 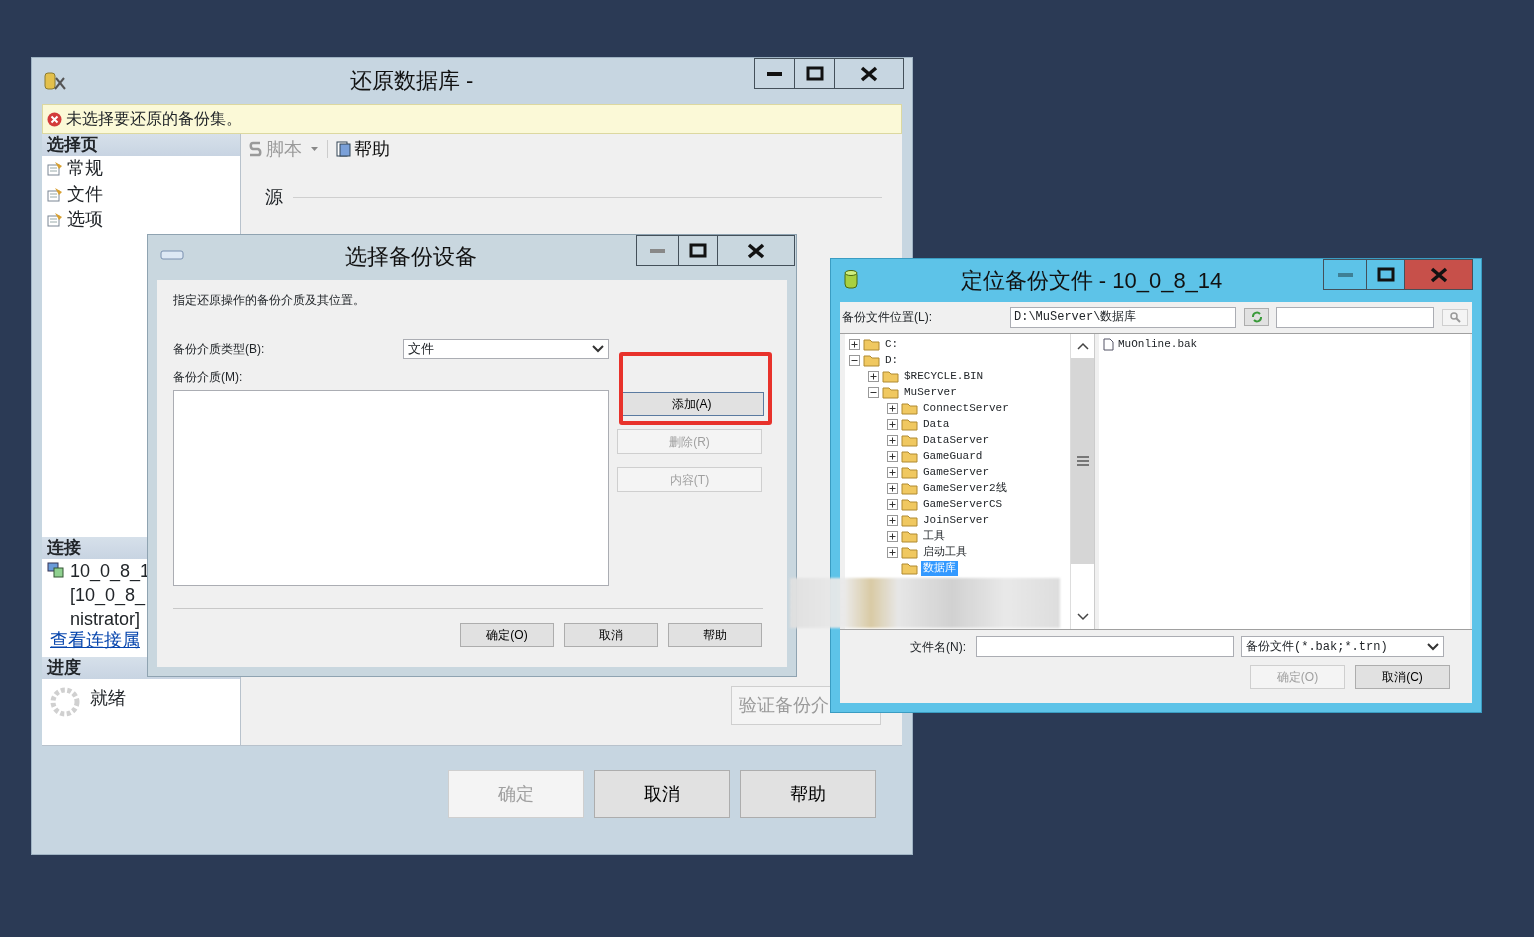 I want to click on dialog-button: 确定(O), so click(x=507, y=635).